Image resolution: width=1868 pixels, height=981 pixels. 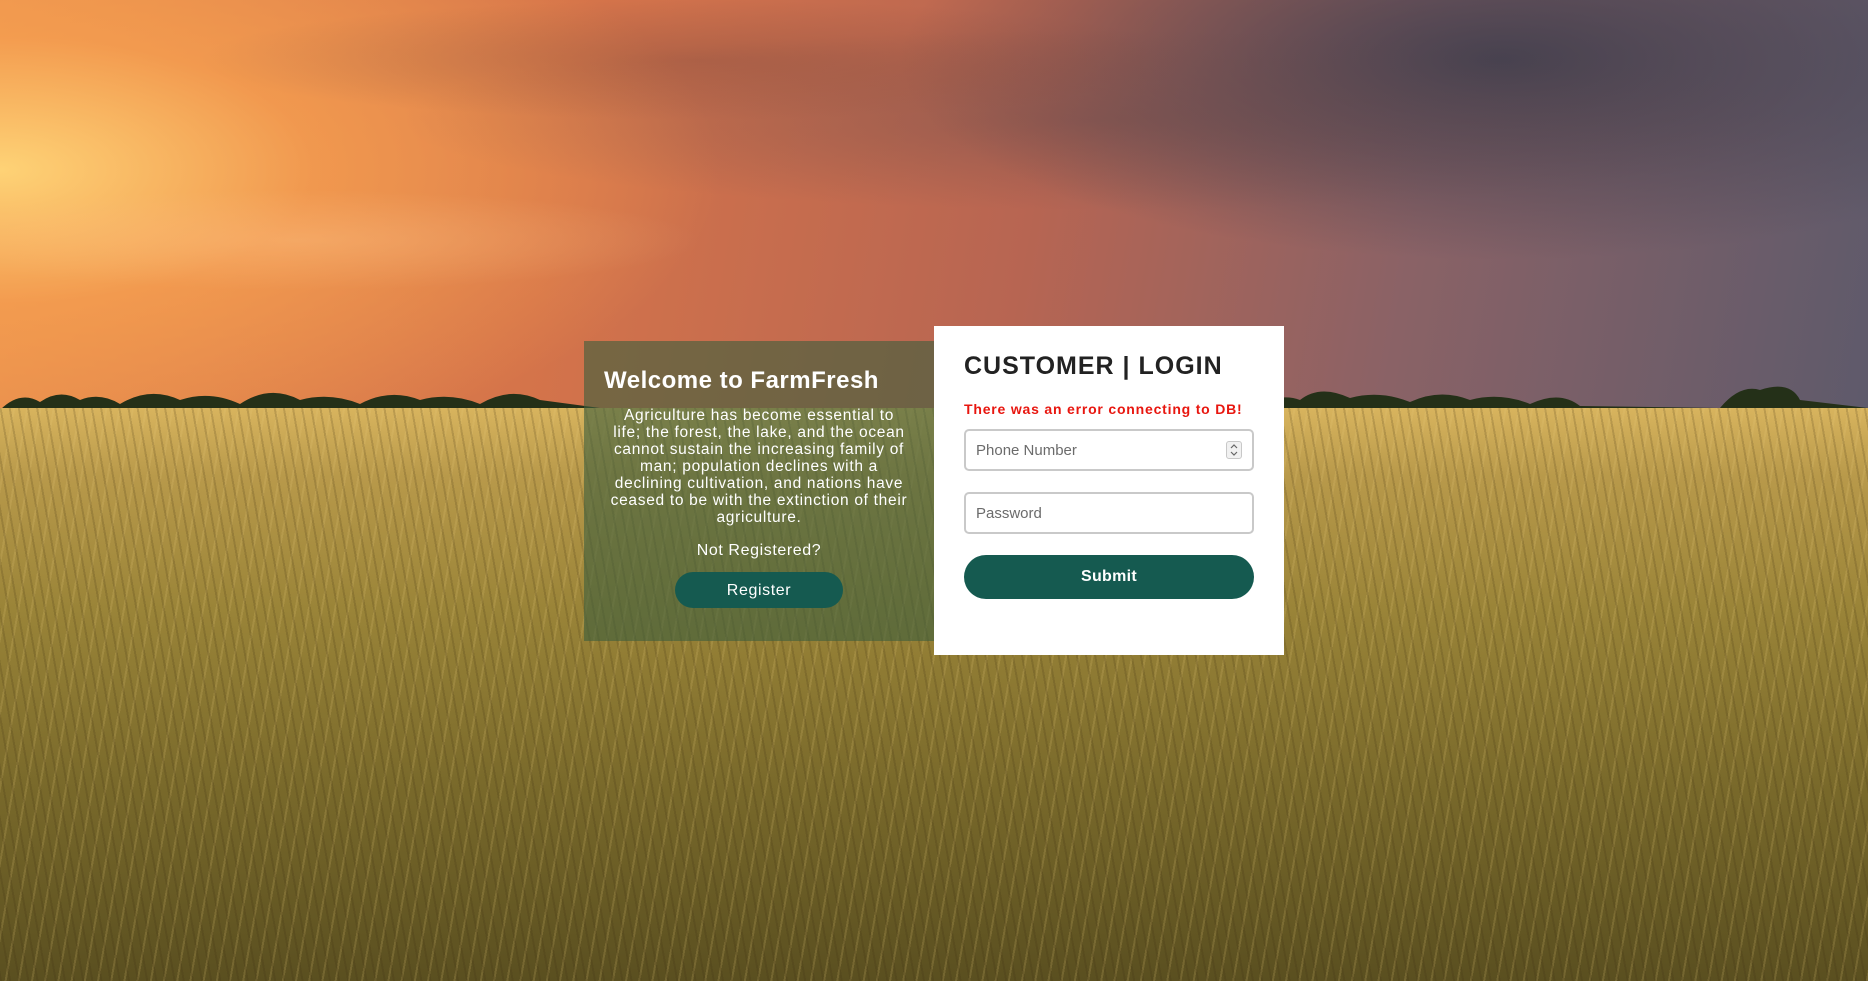 What do you see at coordinates (1093, 366) in the screenshot?
I see `login-title: CUSTOMER | LOGIN` at bounding box center [1093, 366].